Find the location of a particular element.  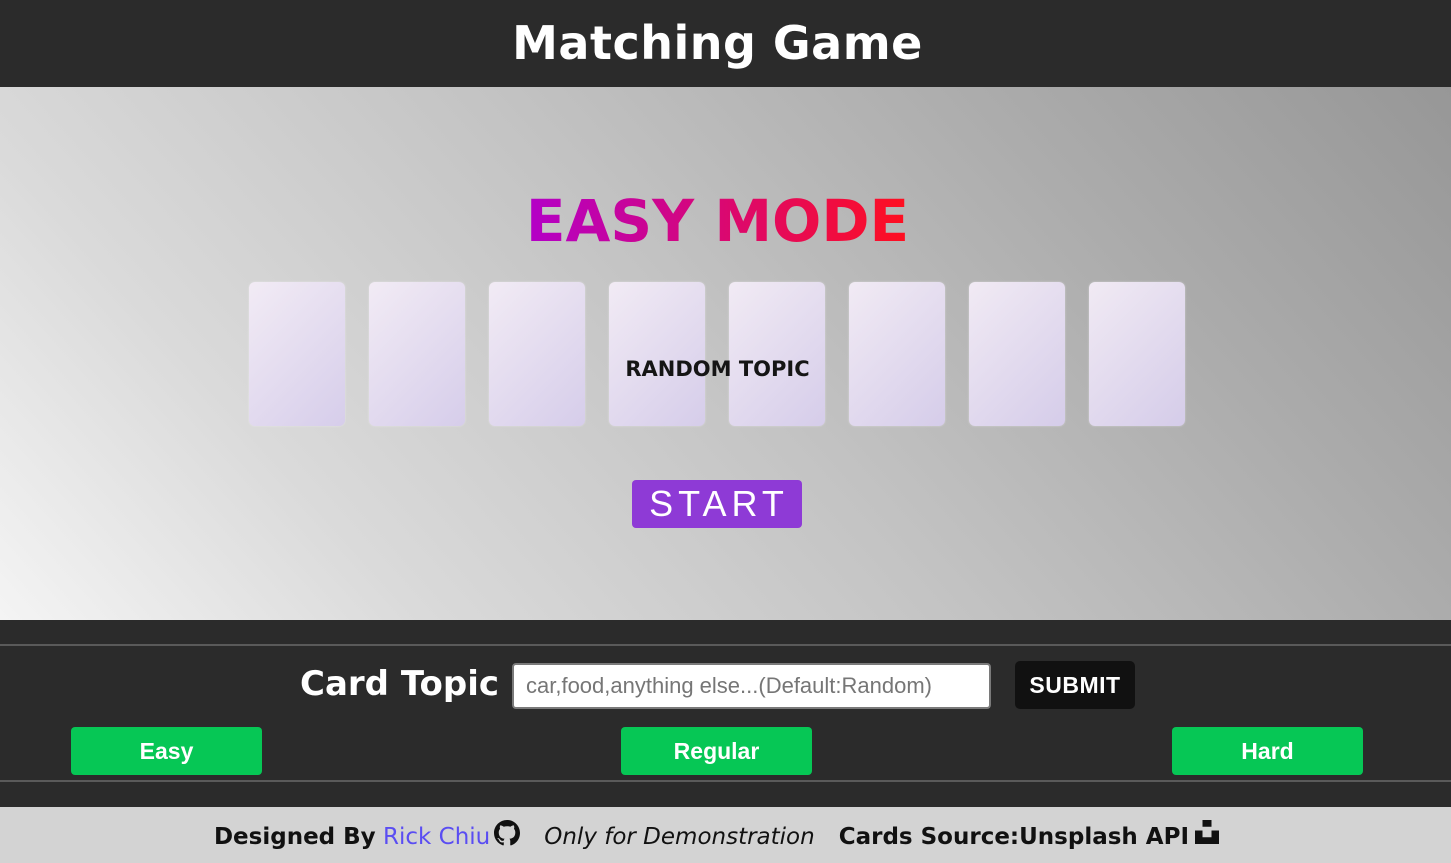

current-topic-label: RANDOM TOPIC is located at coordinates (725, 369).